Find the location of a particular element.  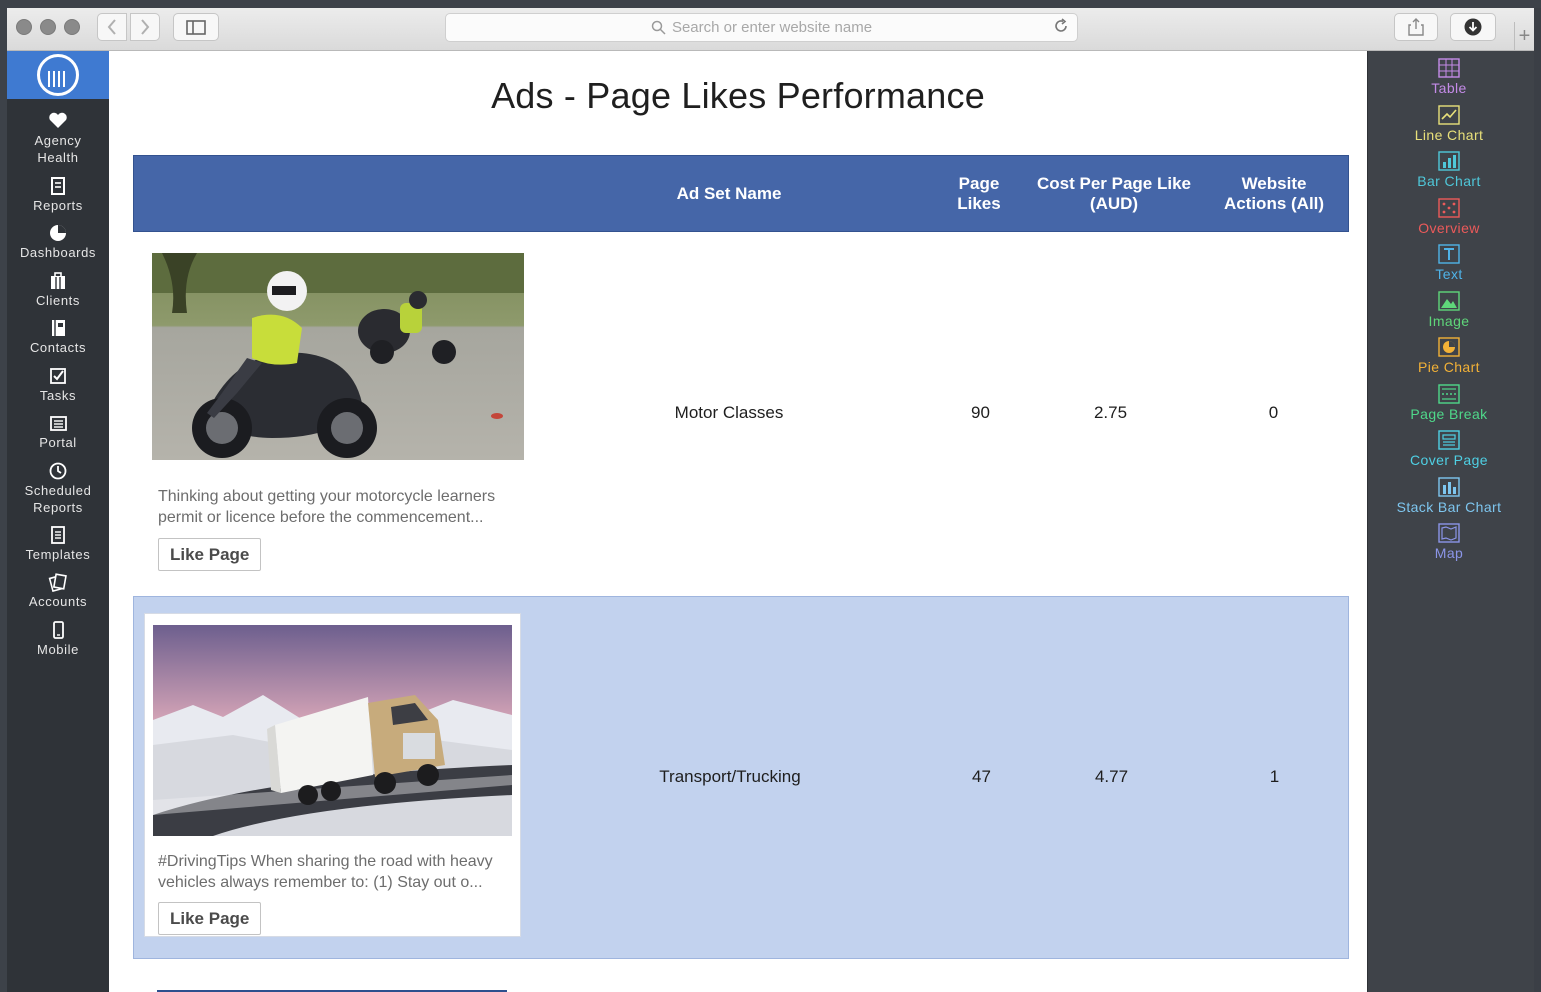

sidebar-item-label: Contacts is located at coordinates (58, 347).